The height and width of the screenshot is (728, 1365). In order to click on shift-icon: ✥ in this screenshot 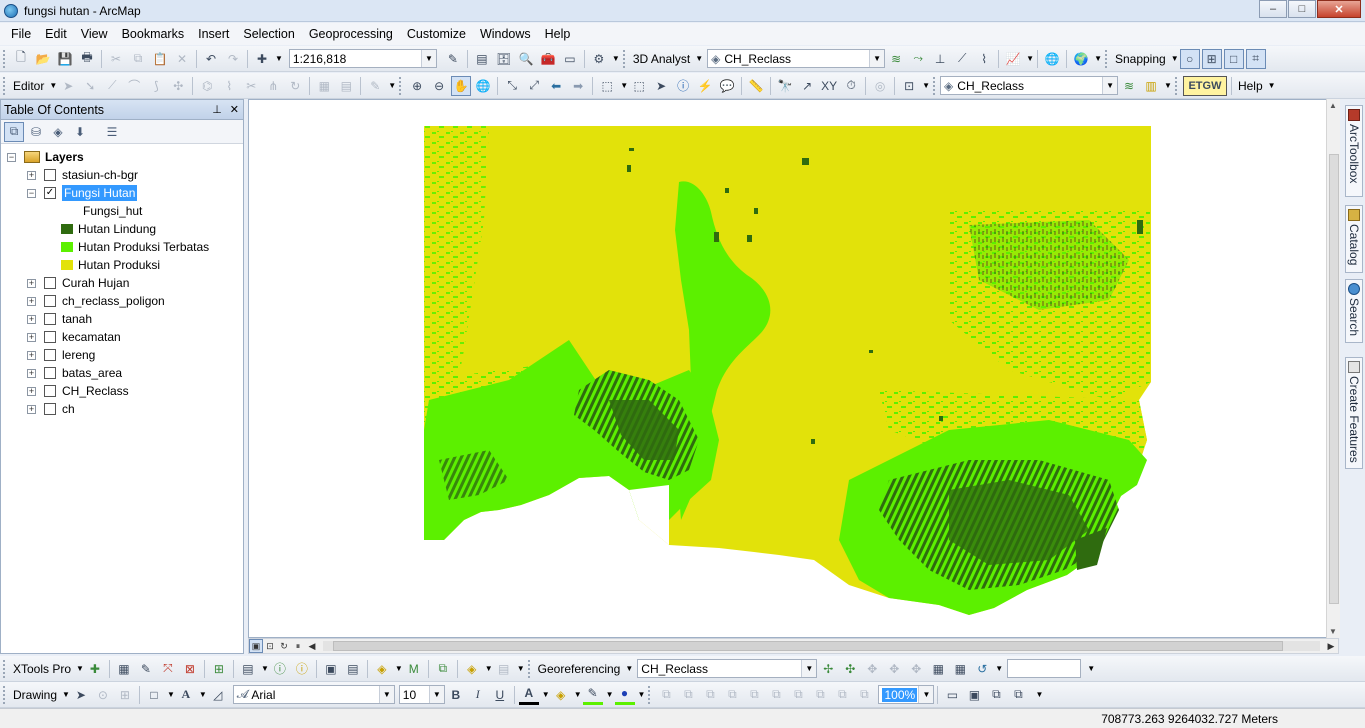, I will do `click(894, 669)`.